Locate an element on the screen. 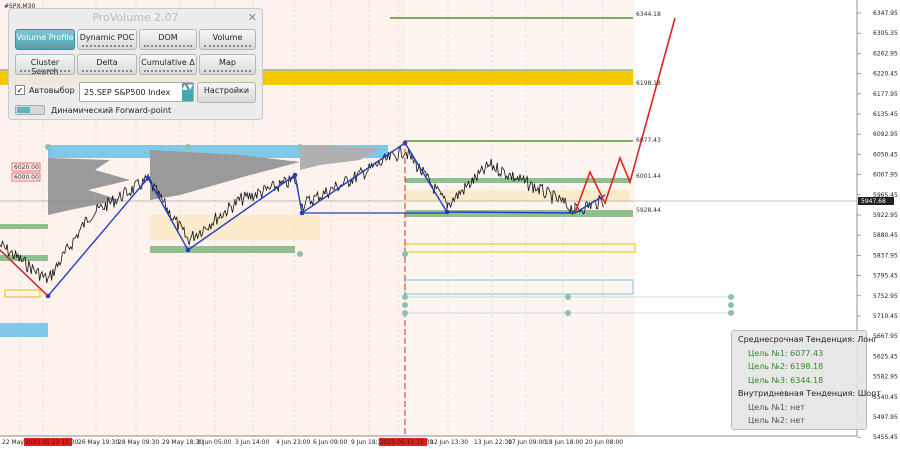 The height and width of the screenshot is (449, 900). mid-target-1: Цель №1: 6077.43 is located at coordinates (799, 356).